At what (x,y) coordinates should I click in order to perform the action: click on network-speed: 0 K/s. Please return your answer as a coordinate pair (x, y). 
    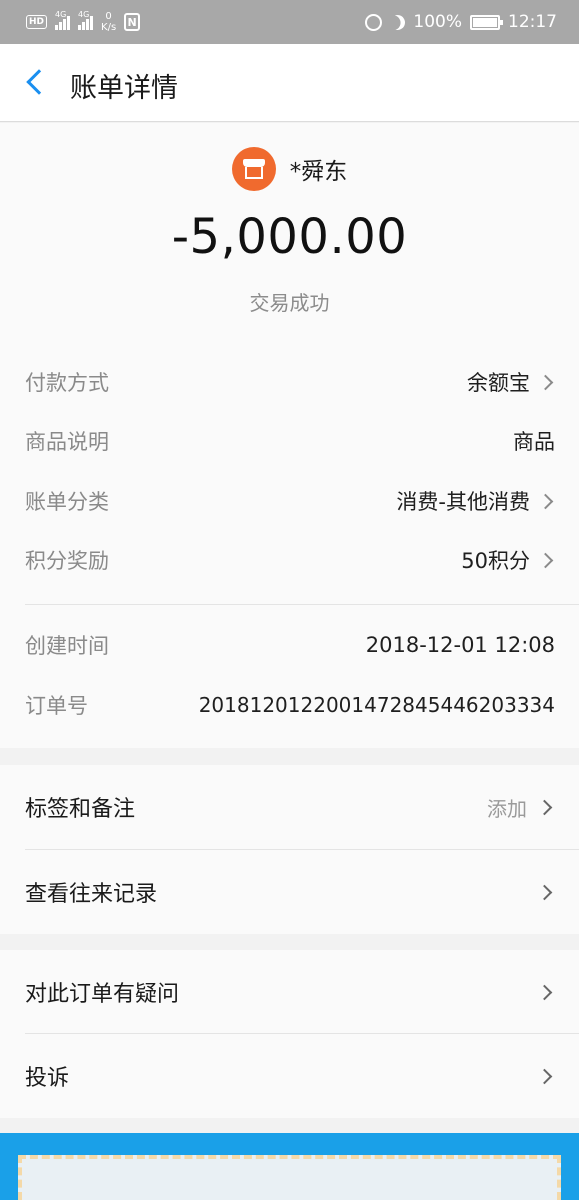
    Looking at the image, I should click on (108, 22).